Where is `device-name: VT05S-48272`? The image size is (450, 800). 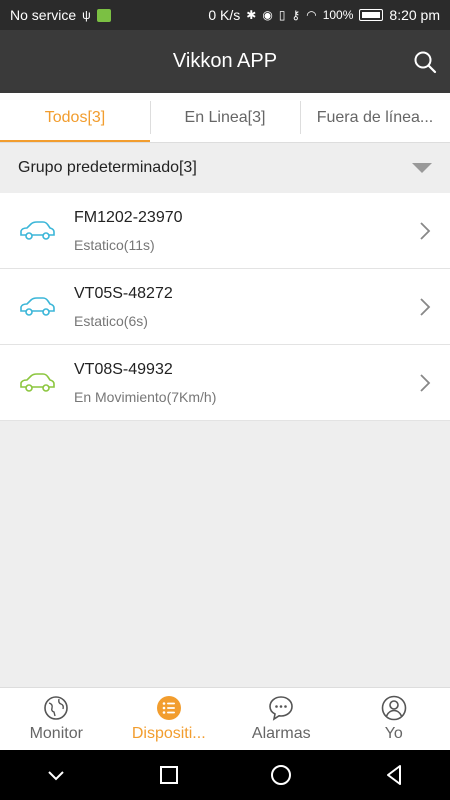 device-name: VT05S-48272 is located at coordinates (123, 293).